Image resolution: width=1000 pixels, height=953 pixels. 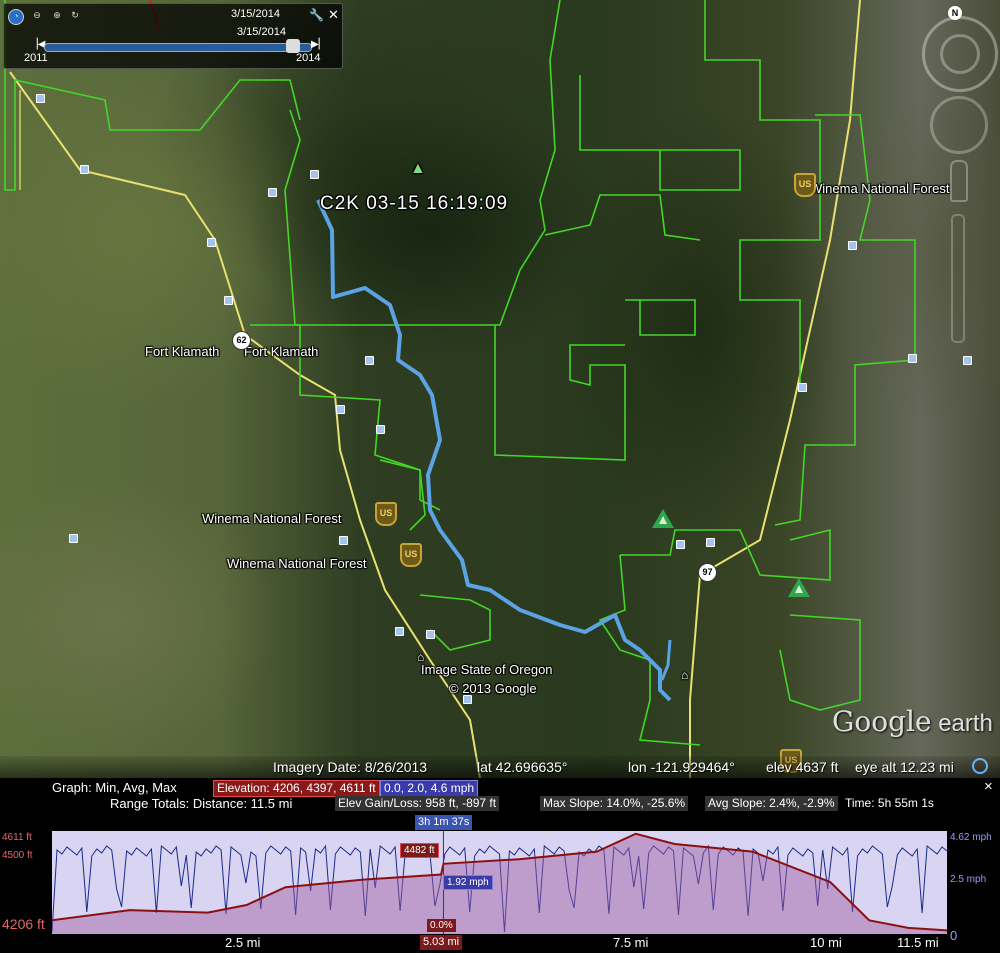 What do you see at coordinates (955, 13) in the screenshot?
I see `north-icon: N` at bounding box center [955, 13].